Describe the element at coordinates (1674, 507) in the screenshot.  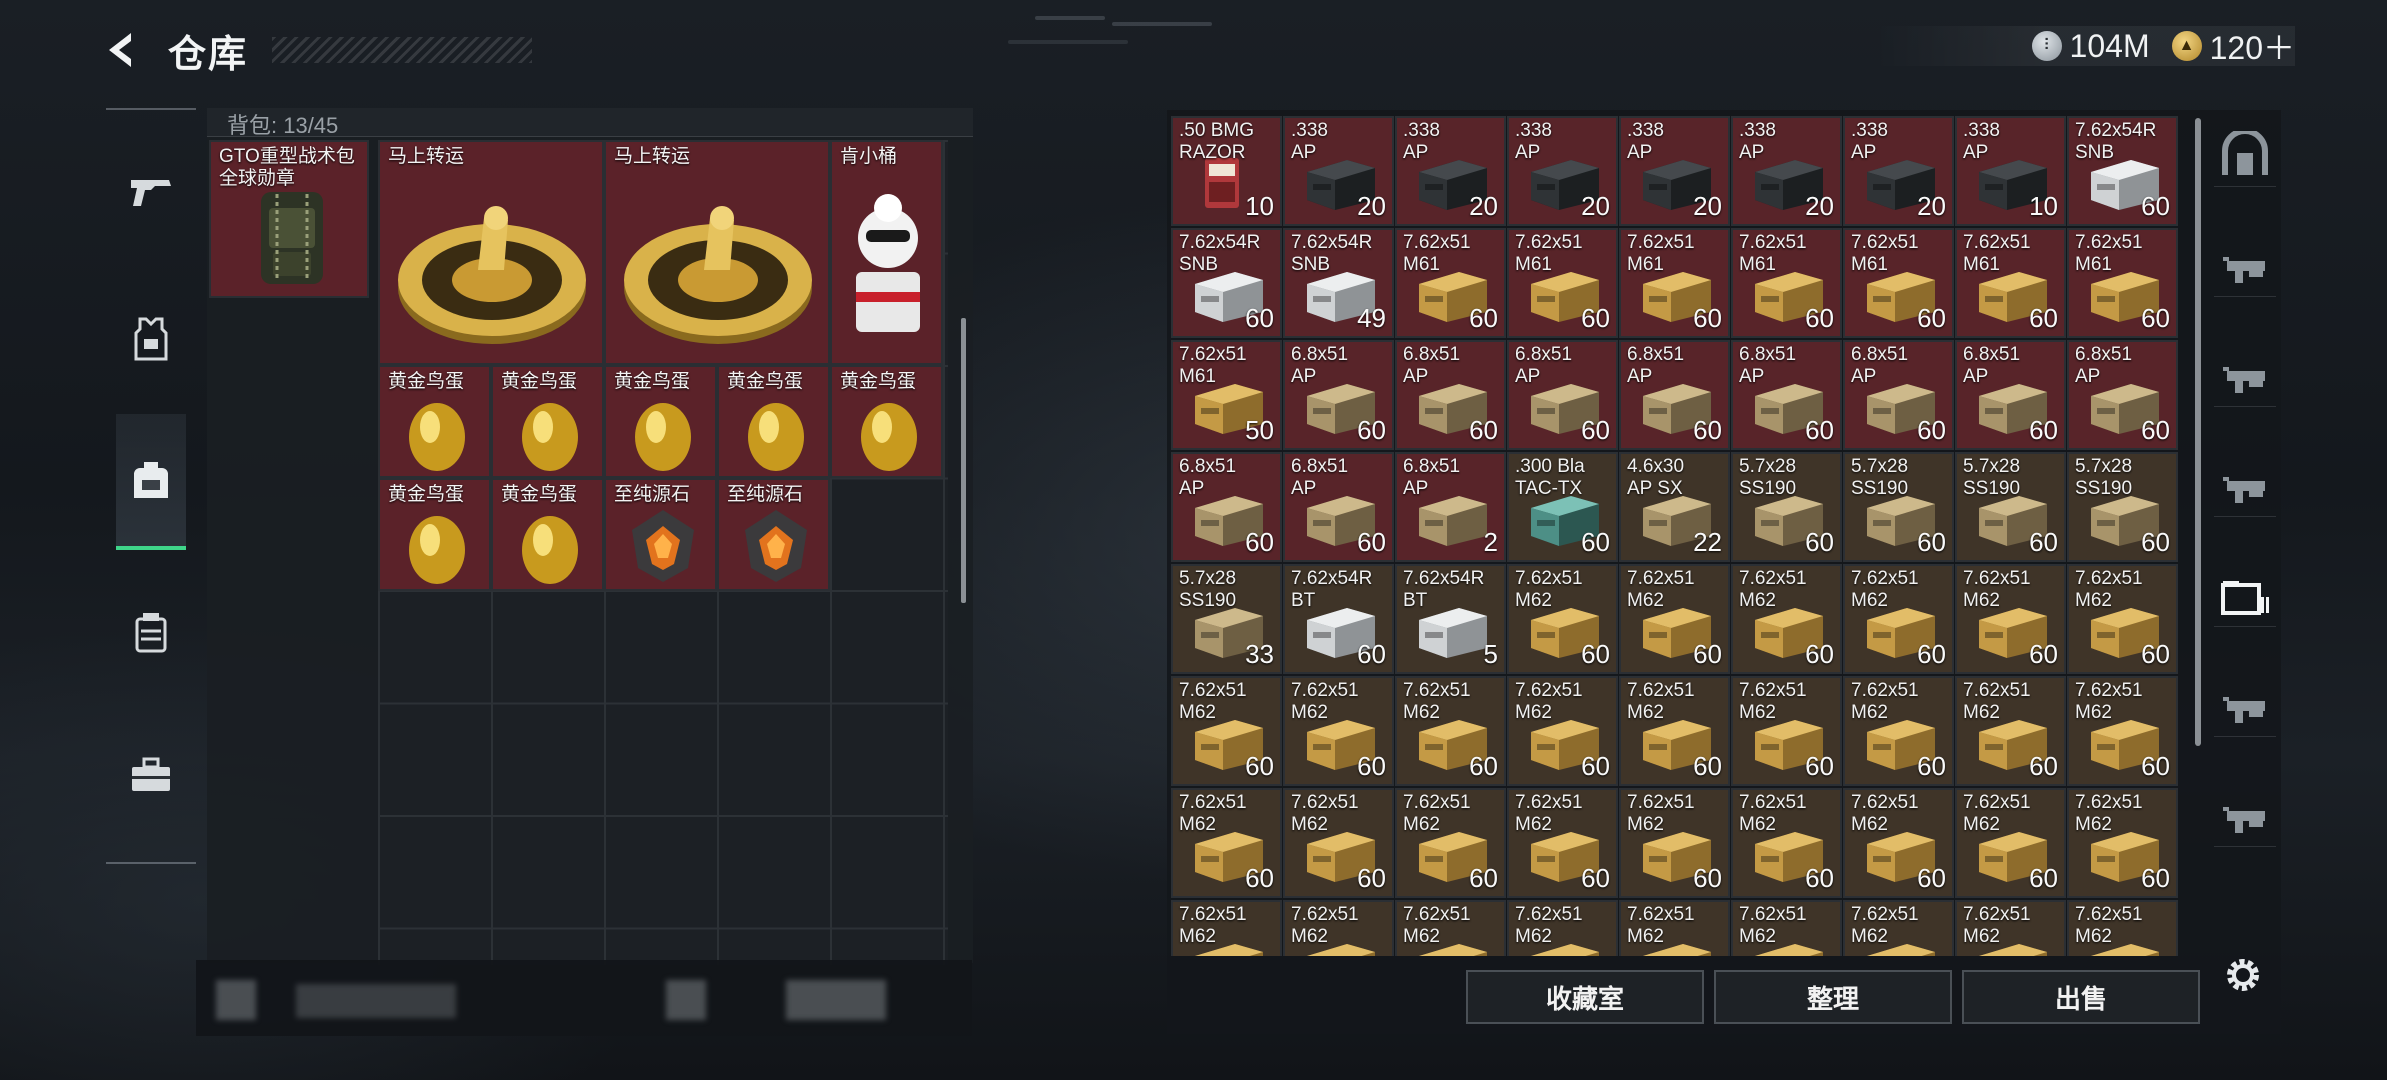
I see `ammo-item: 4.6x30 AP SX 22` at that location.